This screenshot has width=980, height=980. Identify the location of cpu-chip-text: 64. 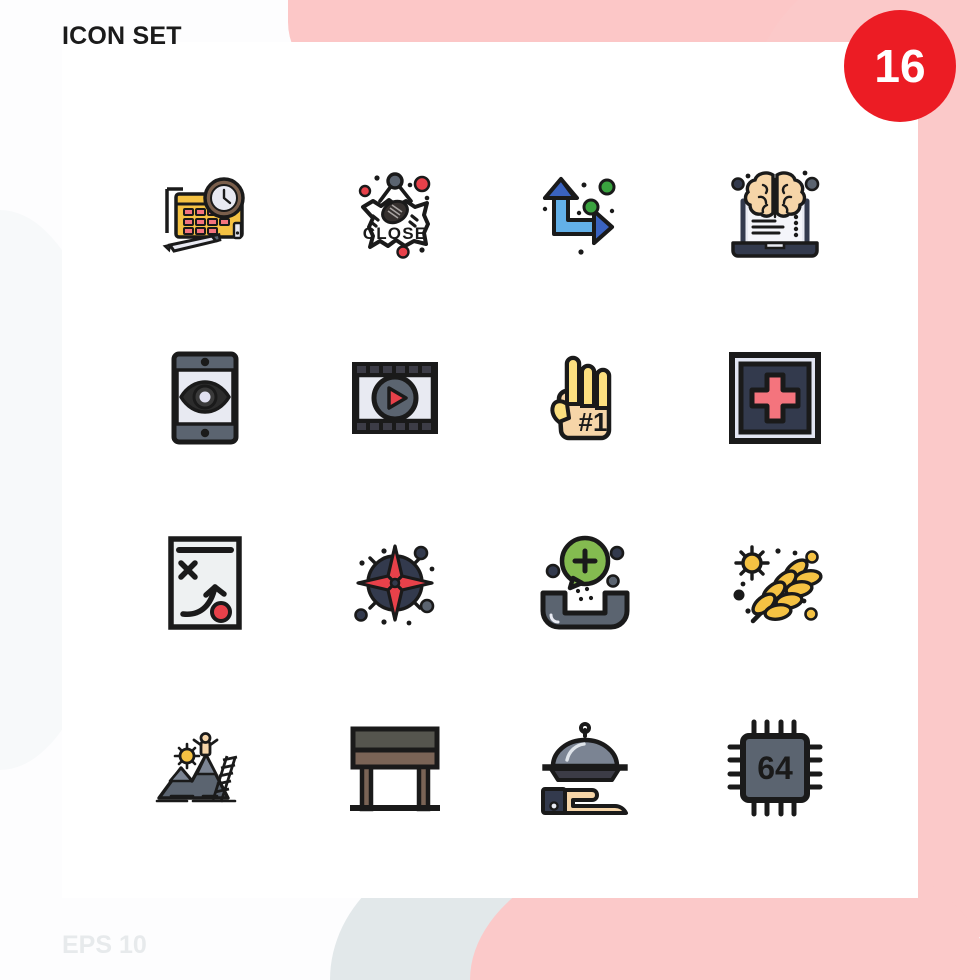
(775, 768).